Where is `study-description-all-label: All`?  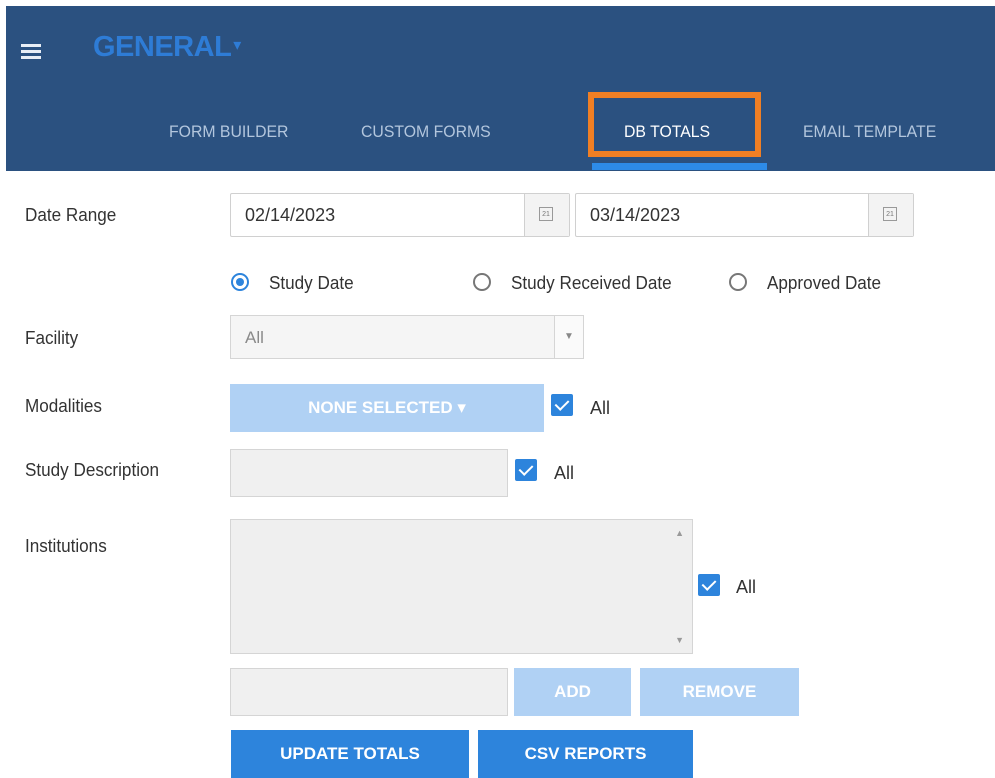 study-description-all-label: All is located at coordinates (564, 473).